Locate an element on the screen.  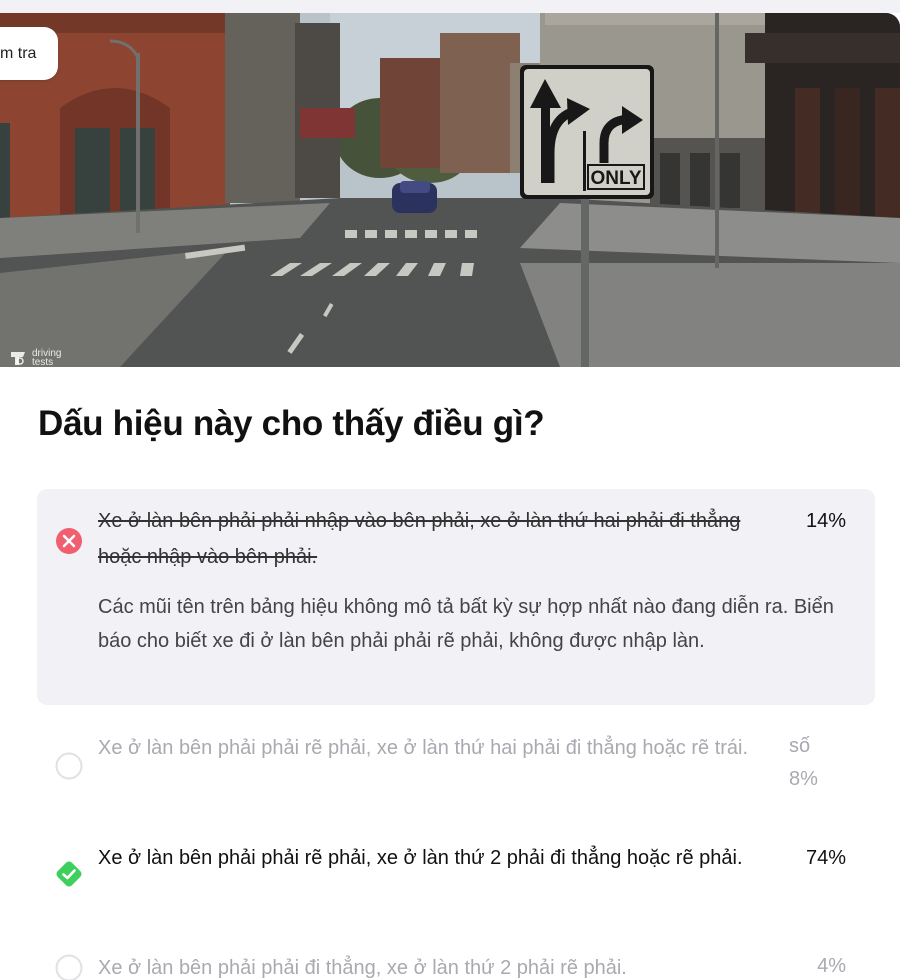
answer-percent: 14% is located at coordinates (825, 521).